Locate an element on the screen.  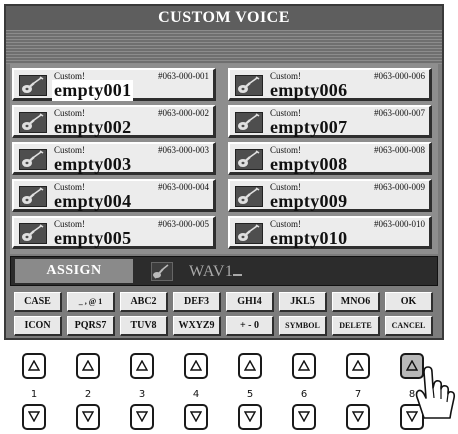
key-ghi4: GHI4 is located at coordinates (250, 302).